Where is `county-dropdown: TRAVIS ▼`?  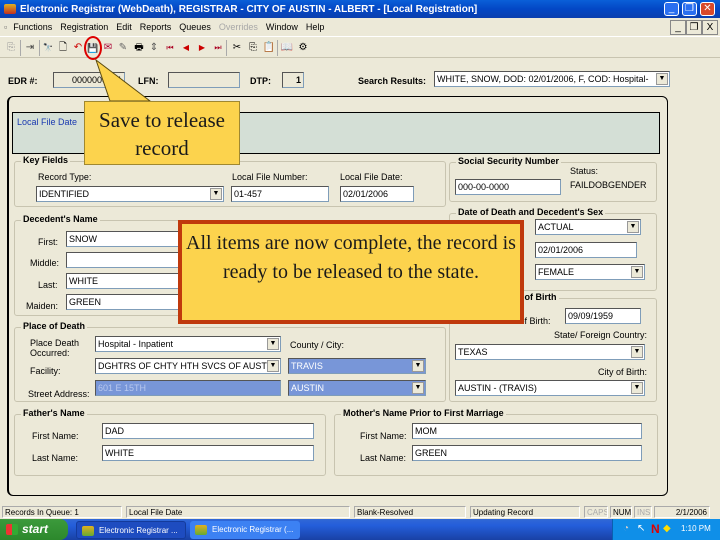
county-dropdown: TRAVIS ▼ is located at coordinates (357, 366).